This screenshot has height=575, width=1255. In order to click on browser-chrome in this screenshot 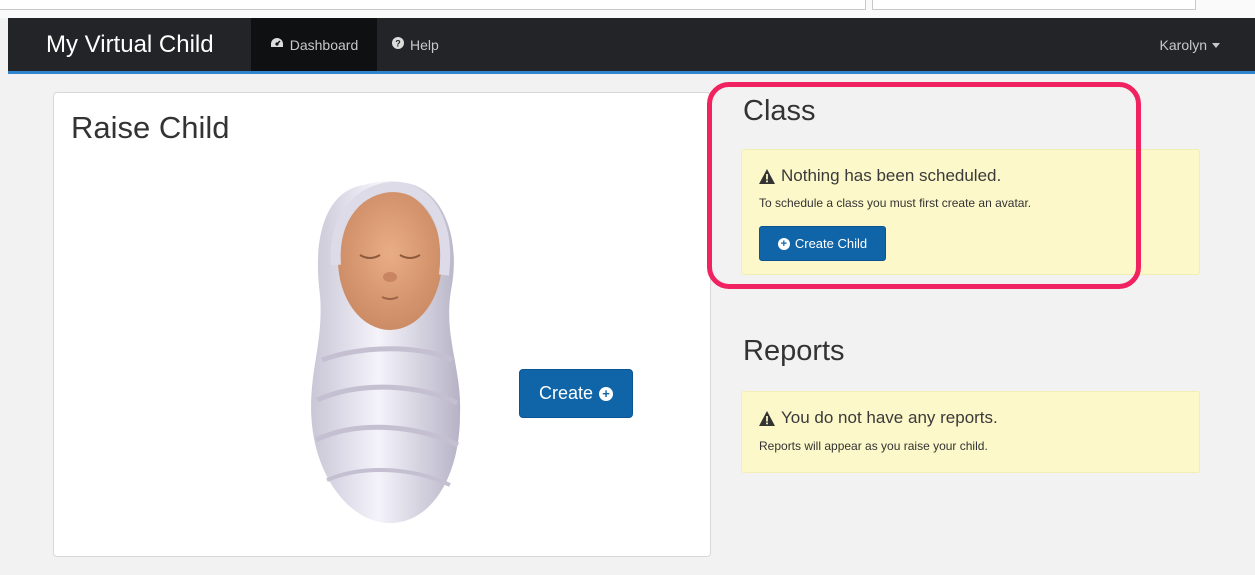, I will do `click(627, 9)`.